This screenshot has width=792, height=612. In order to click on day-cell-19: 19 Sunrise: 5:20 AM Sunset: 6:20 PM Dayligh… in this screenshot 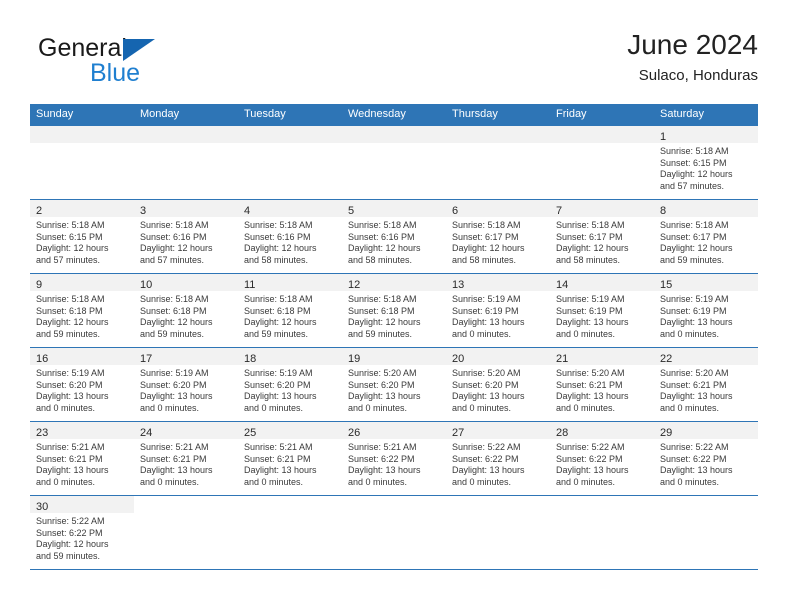, I will do `click(394, 384)`.